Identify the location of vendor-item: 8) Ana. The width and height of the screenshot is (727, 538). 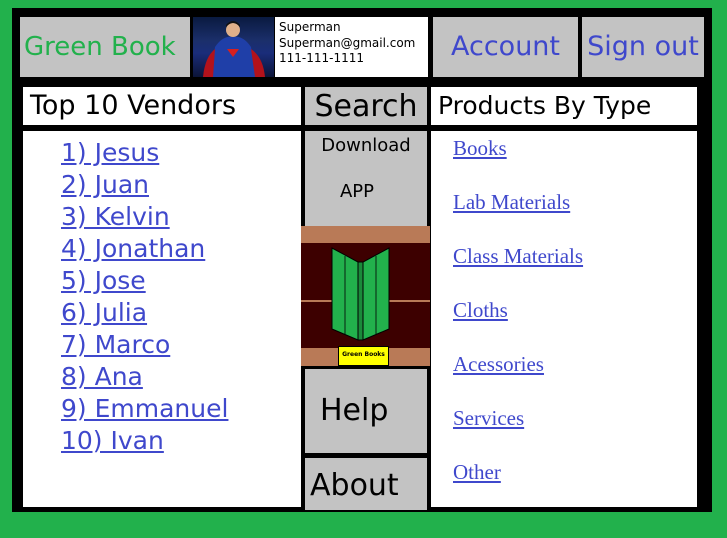
(181, 377).